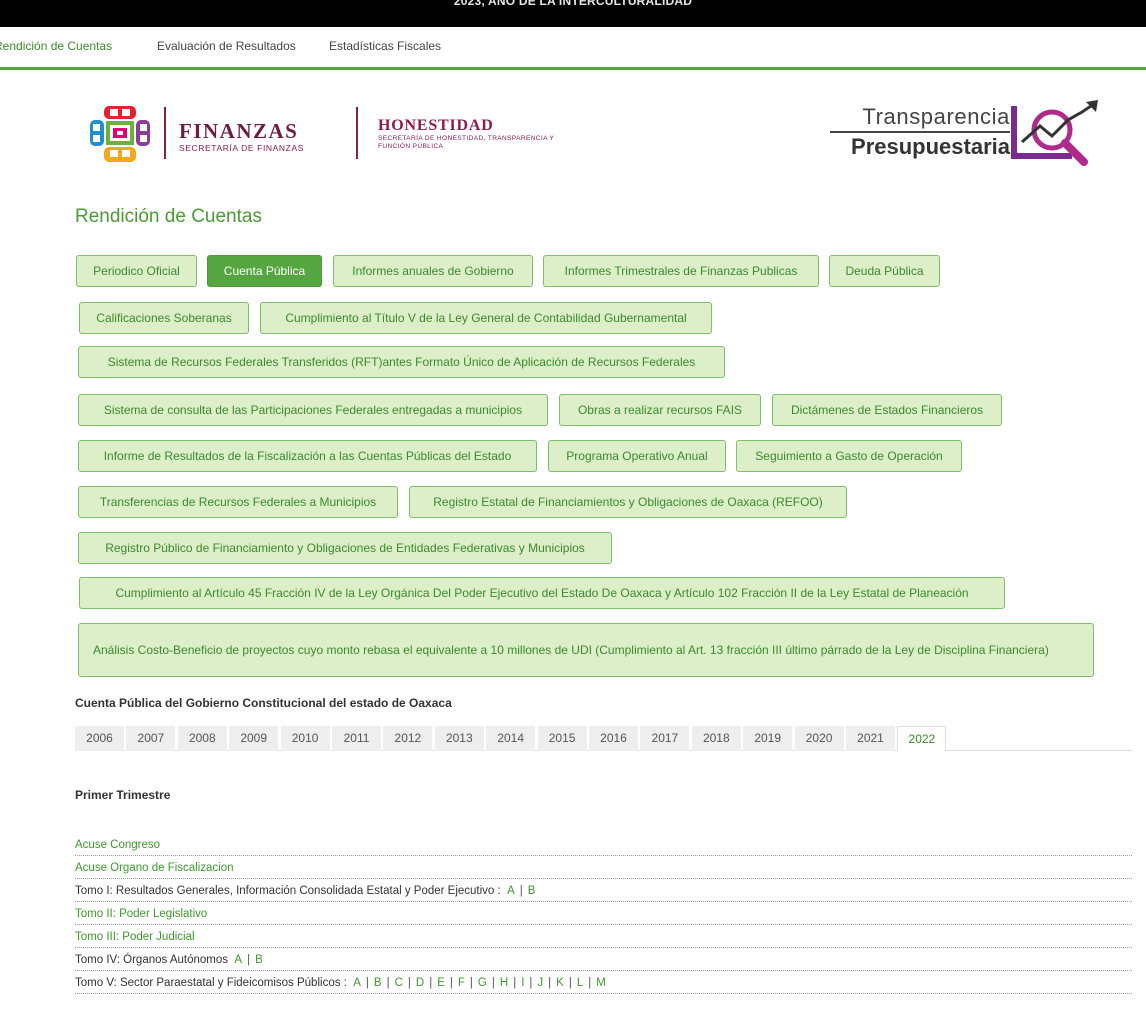 This screenshot has height=1018, width=1146. What do you see at coordinates (56, 46) in the screenshot?
I see `nav-item-rendicion: Rendición de Cuentas` at bounding box center [56, 46].